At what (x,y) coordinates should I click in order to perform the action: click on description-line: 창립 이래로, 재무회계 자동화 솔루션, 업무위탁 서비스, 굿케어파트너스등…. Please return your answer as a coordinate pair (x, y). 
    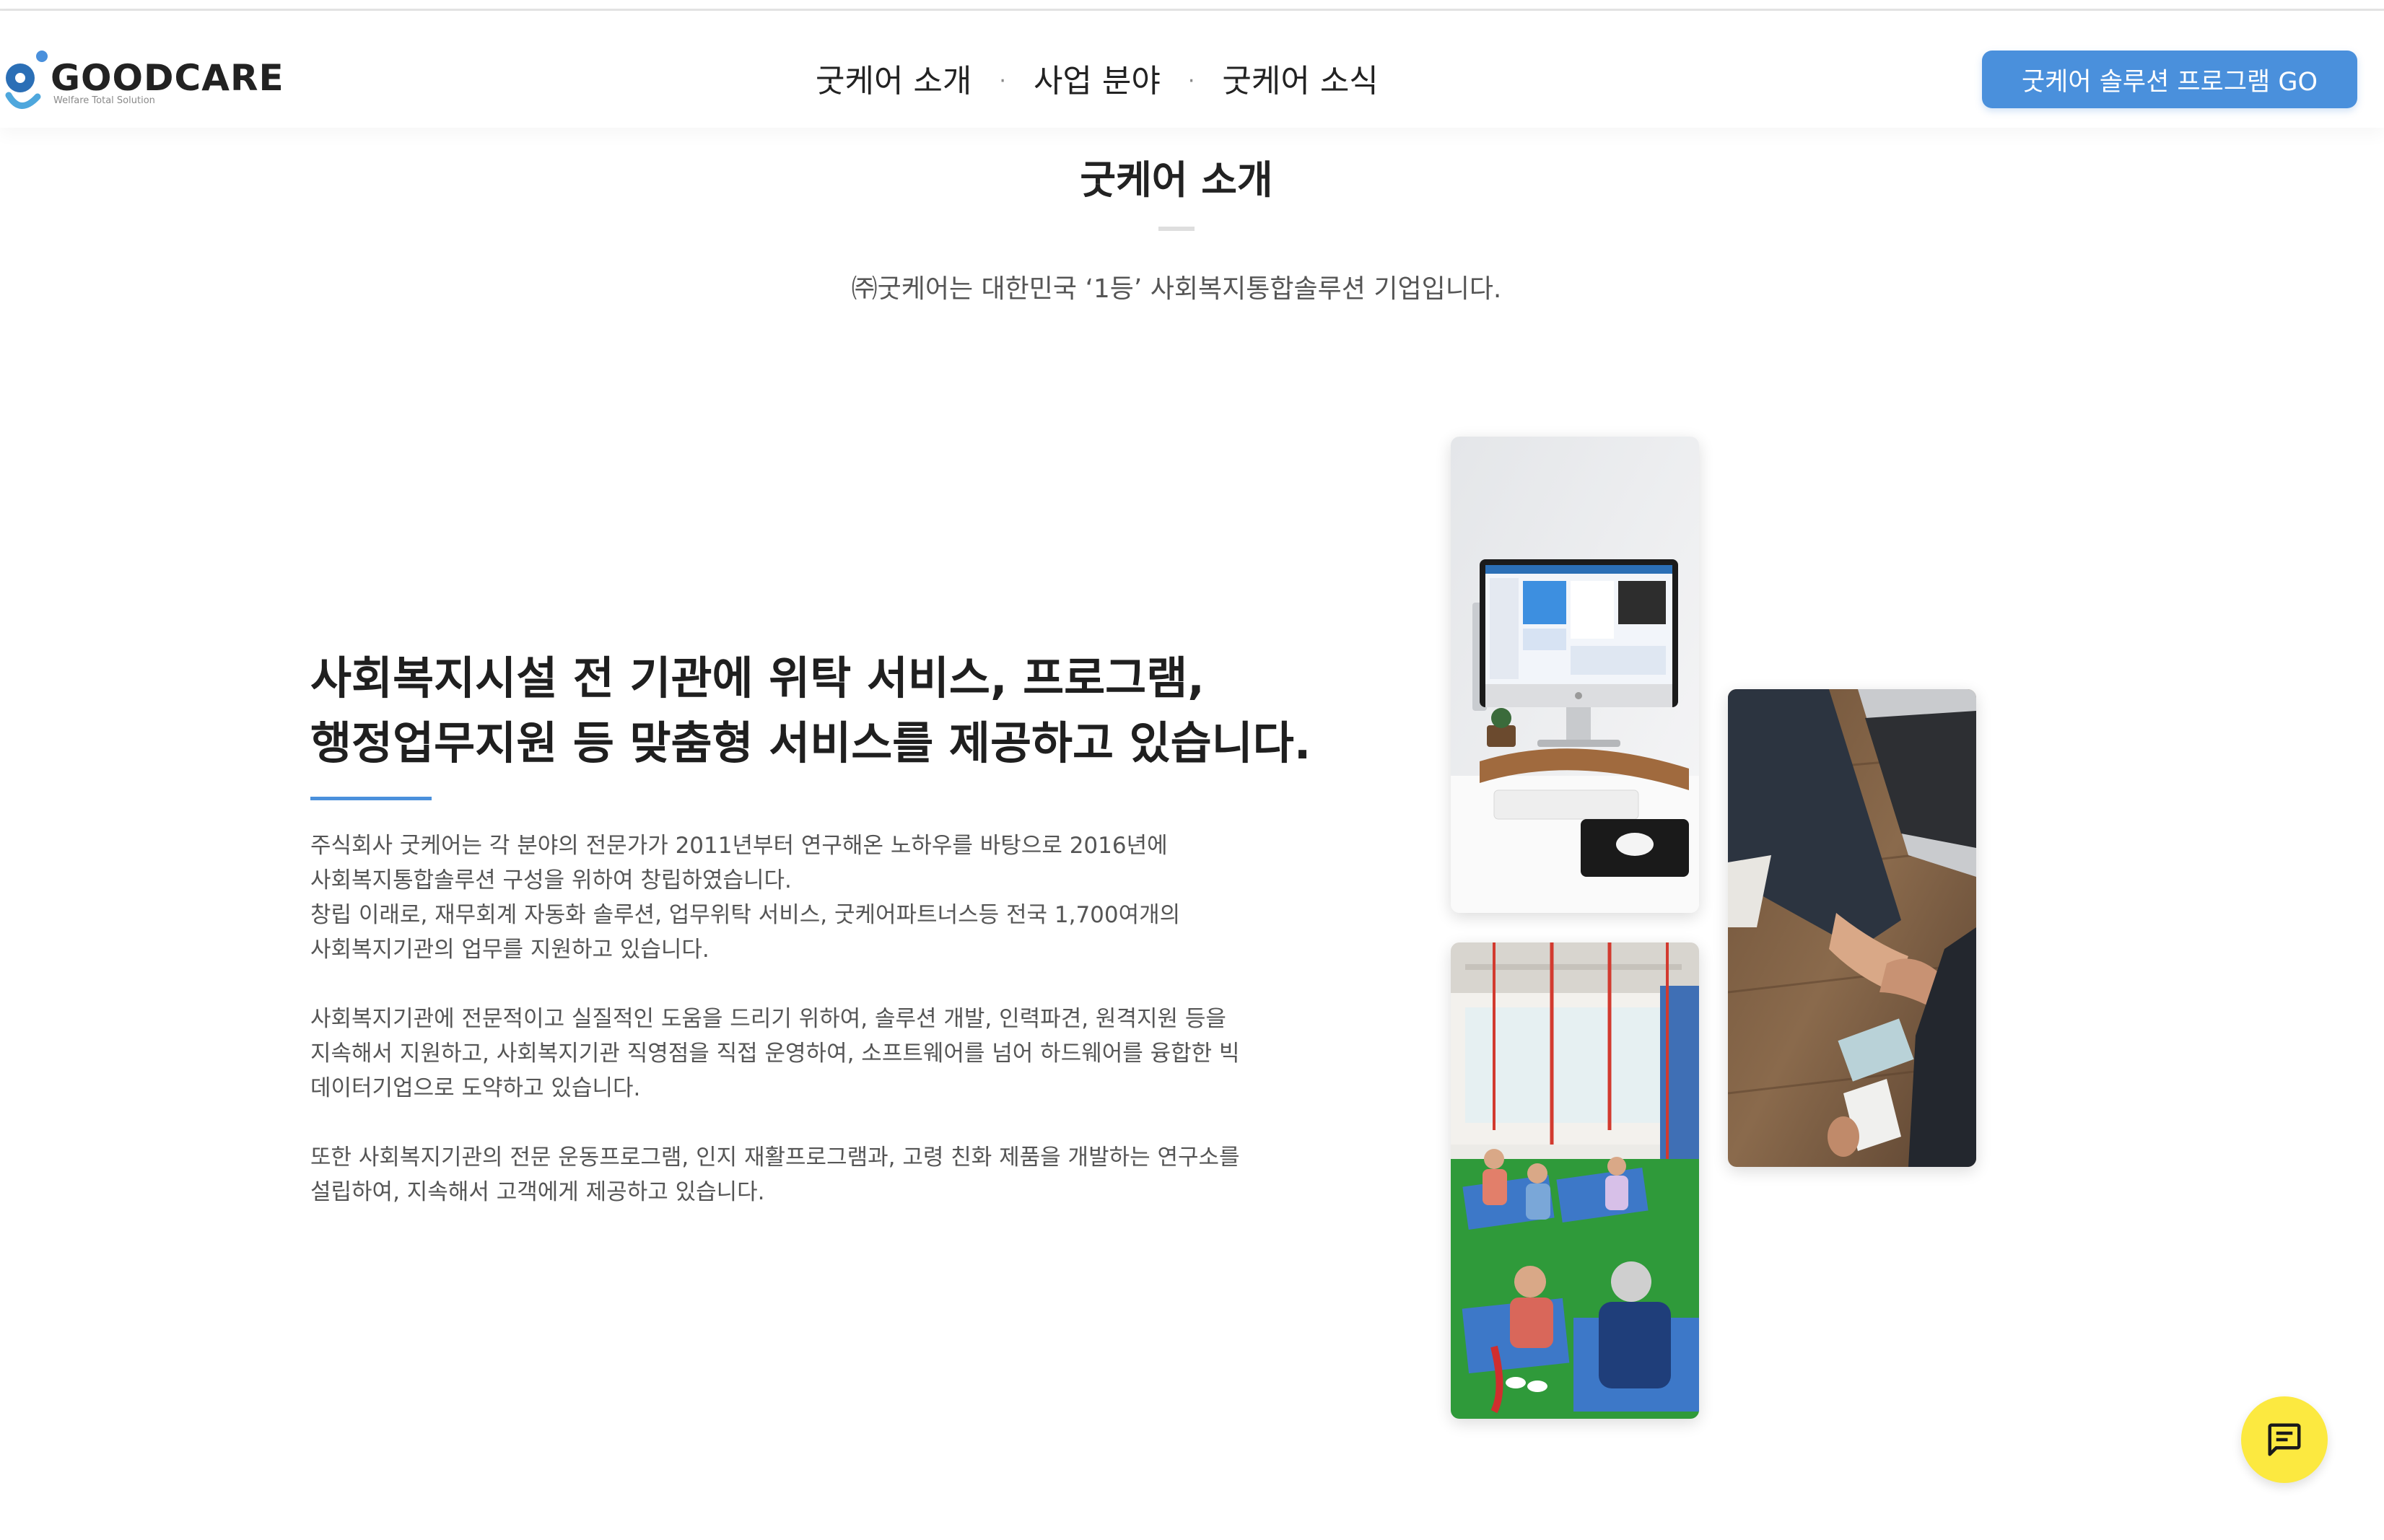
    Looking at the image, I should click on (746, 915).